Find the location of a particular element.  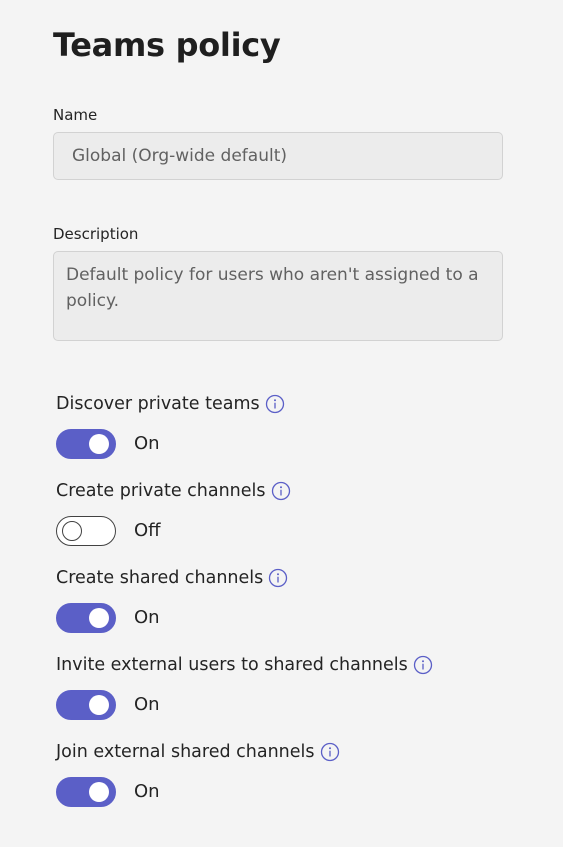

setting-label-row: Invite external users to shared channels is located at coordinates (244, 665).